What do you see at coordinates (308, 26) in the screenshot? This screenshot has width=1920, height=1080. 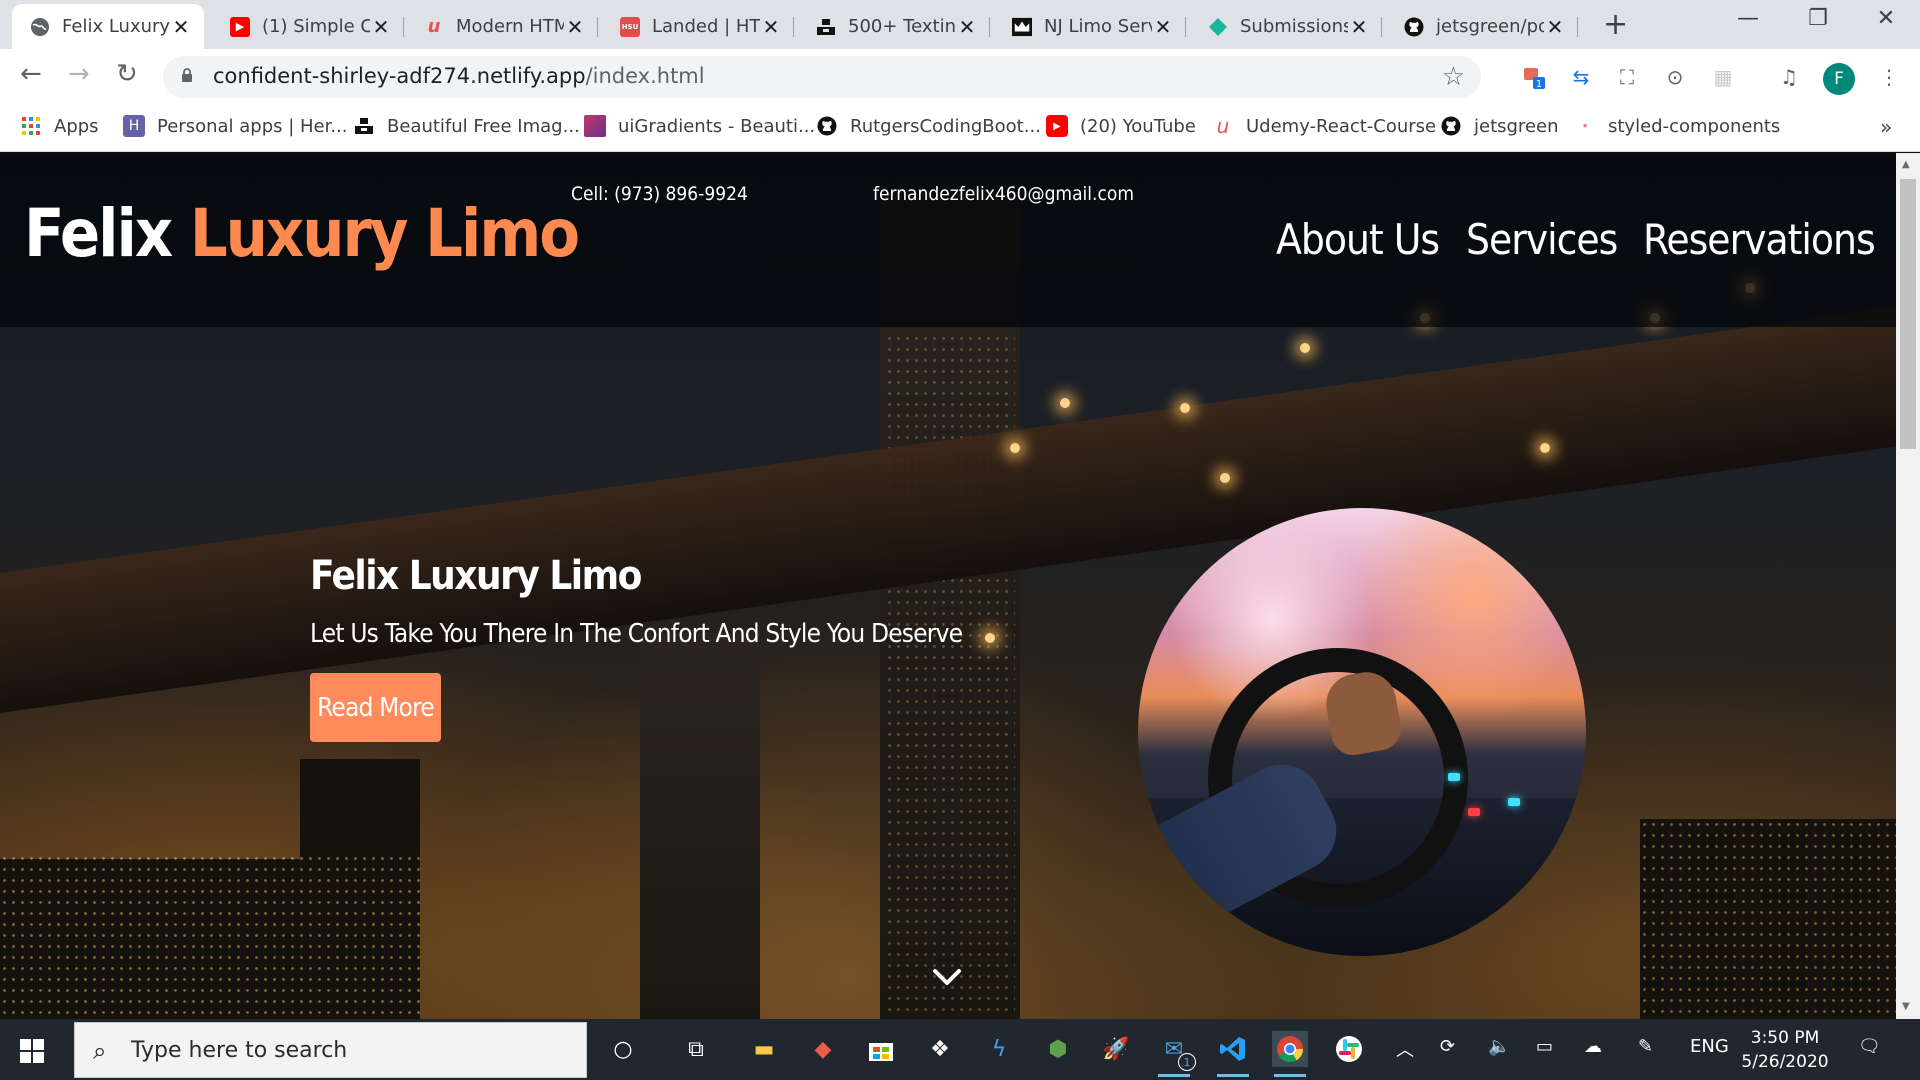 I see `tab-simple-css: ▶ (1) Simple Css ✕` at bounding box center [308, 26].